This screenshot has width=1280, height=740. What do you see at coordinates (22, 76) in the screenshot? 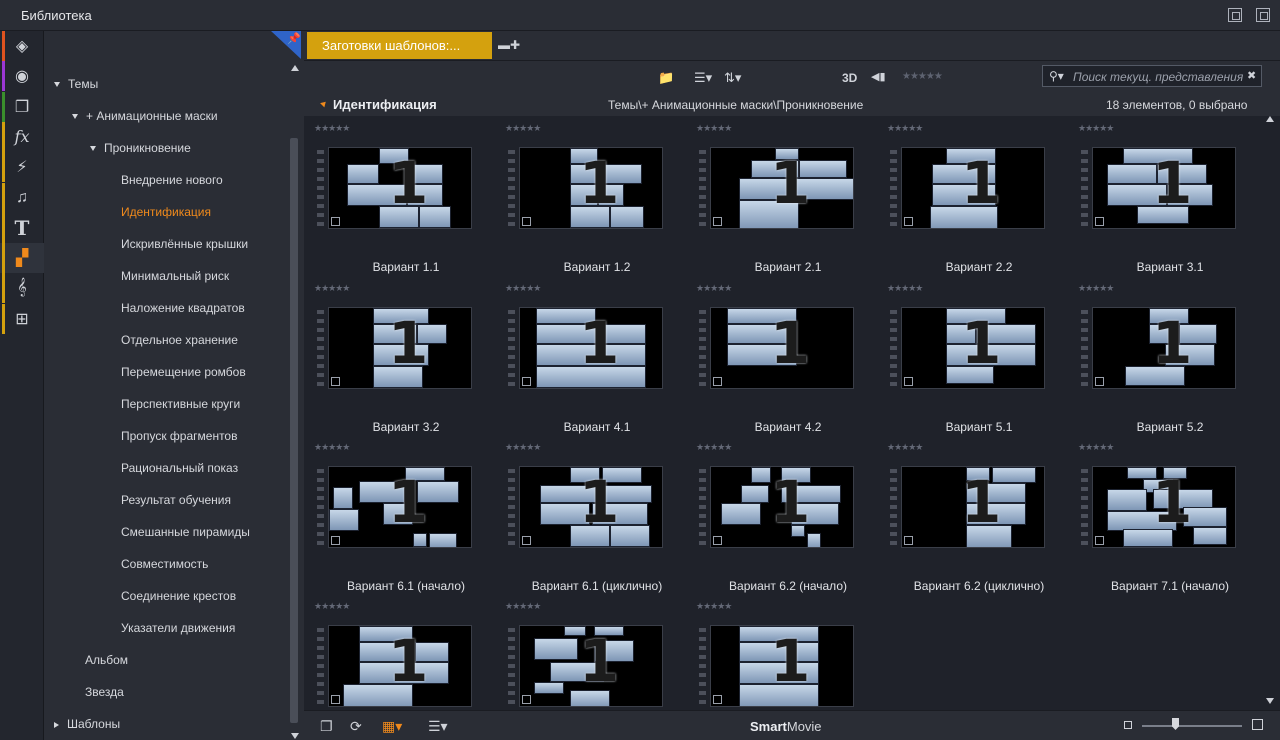
I see `film-reel-icon: ◉` at bounding box center [22, 76].